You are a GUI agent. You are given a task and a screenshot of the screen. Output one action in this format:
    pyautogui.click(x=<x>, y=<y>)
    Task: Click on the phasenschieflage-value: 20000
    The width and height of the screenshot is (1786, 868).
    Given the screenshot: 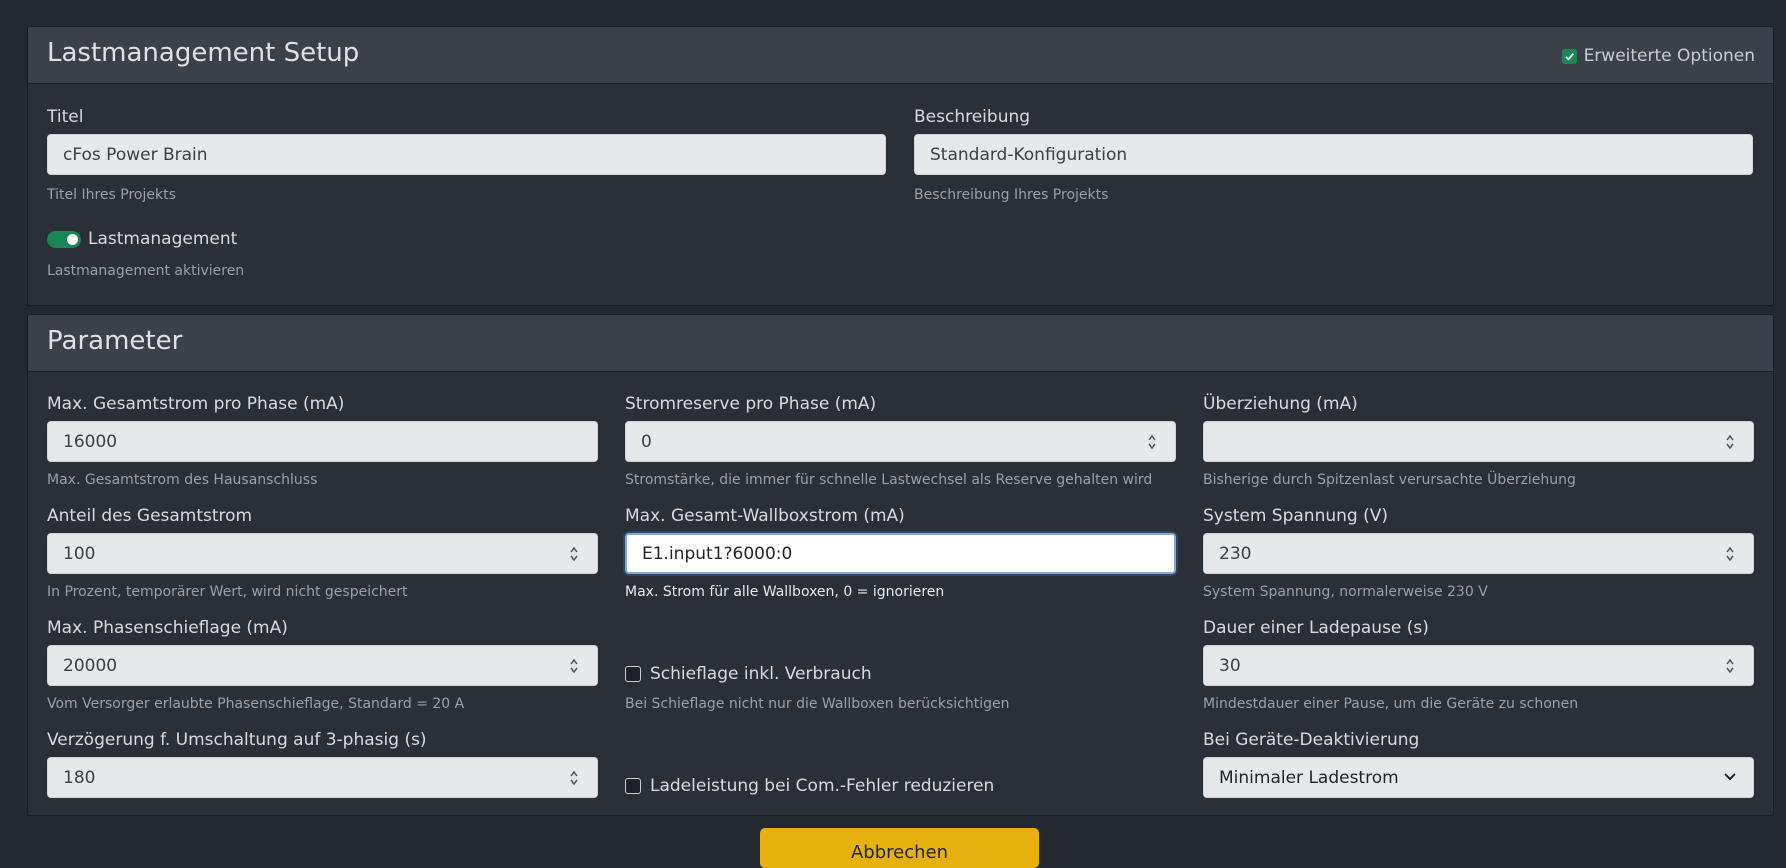 What is the action you would take?
    pyautogui.click(x=90, y=665)
    